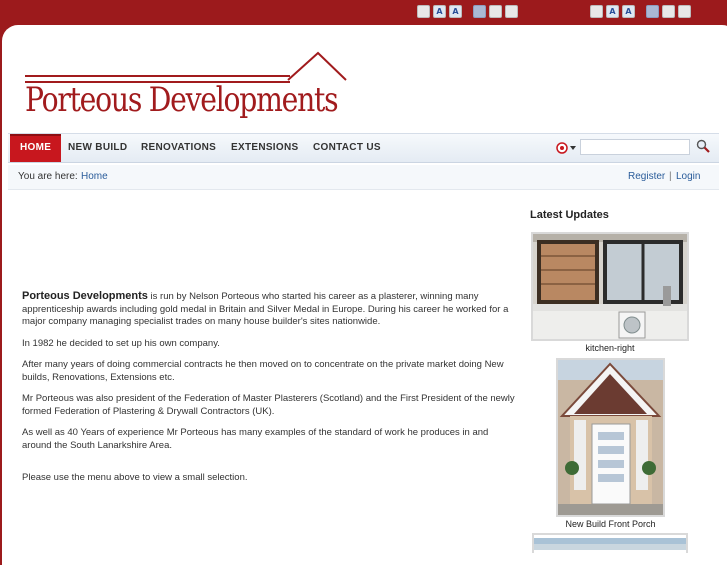 Image resolution: width=727 pixels, height=565 pixels. Describe the element at coordinates (511, 11) in the screenshot. I see `layout-wide-icon` at that location.